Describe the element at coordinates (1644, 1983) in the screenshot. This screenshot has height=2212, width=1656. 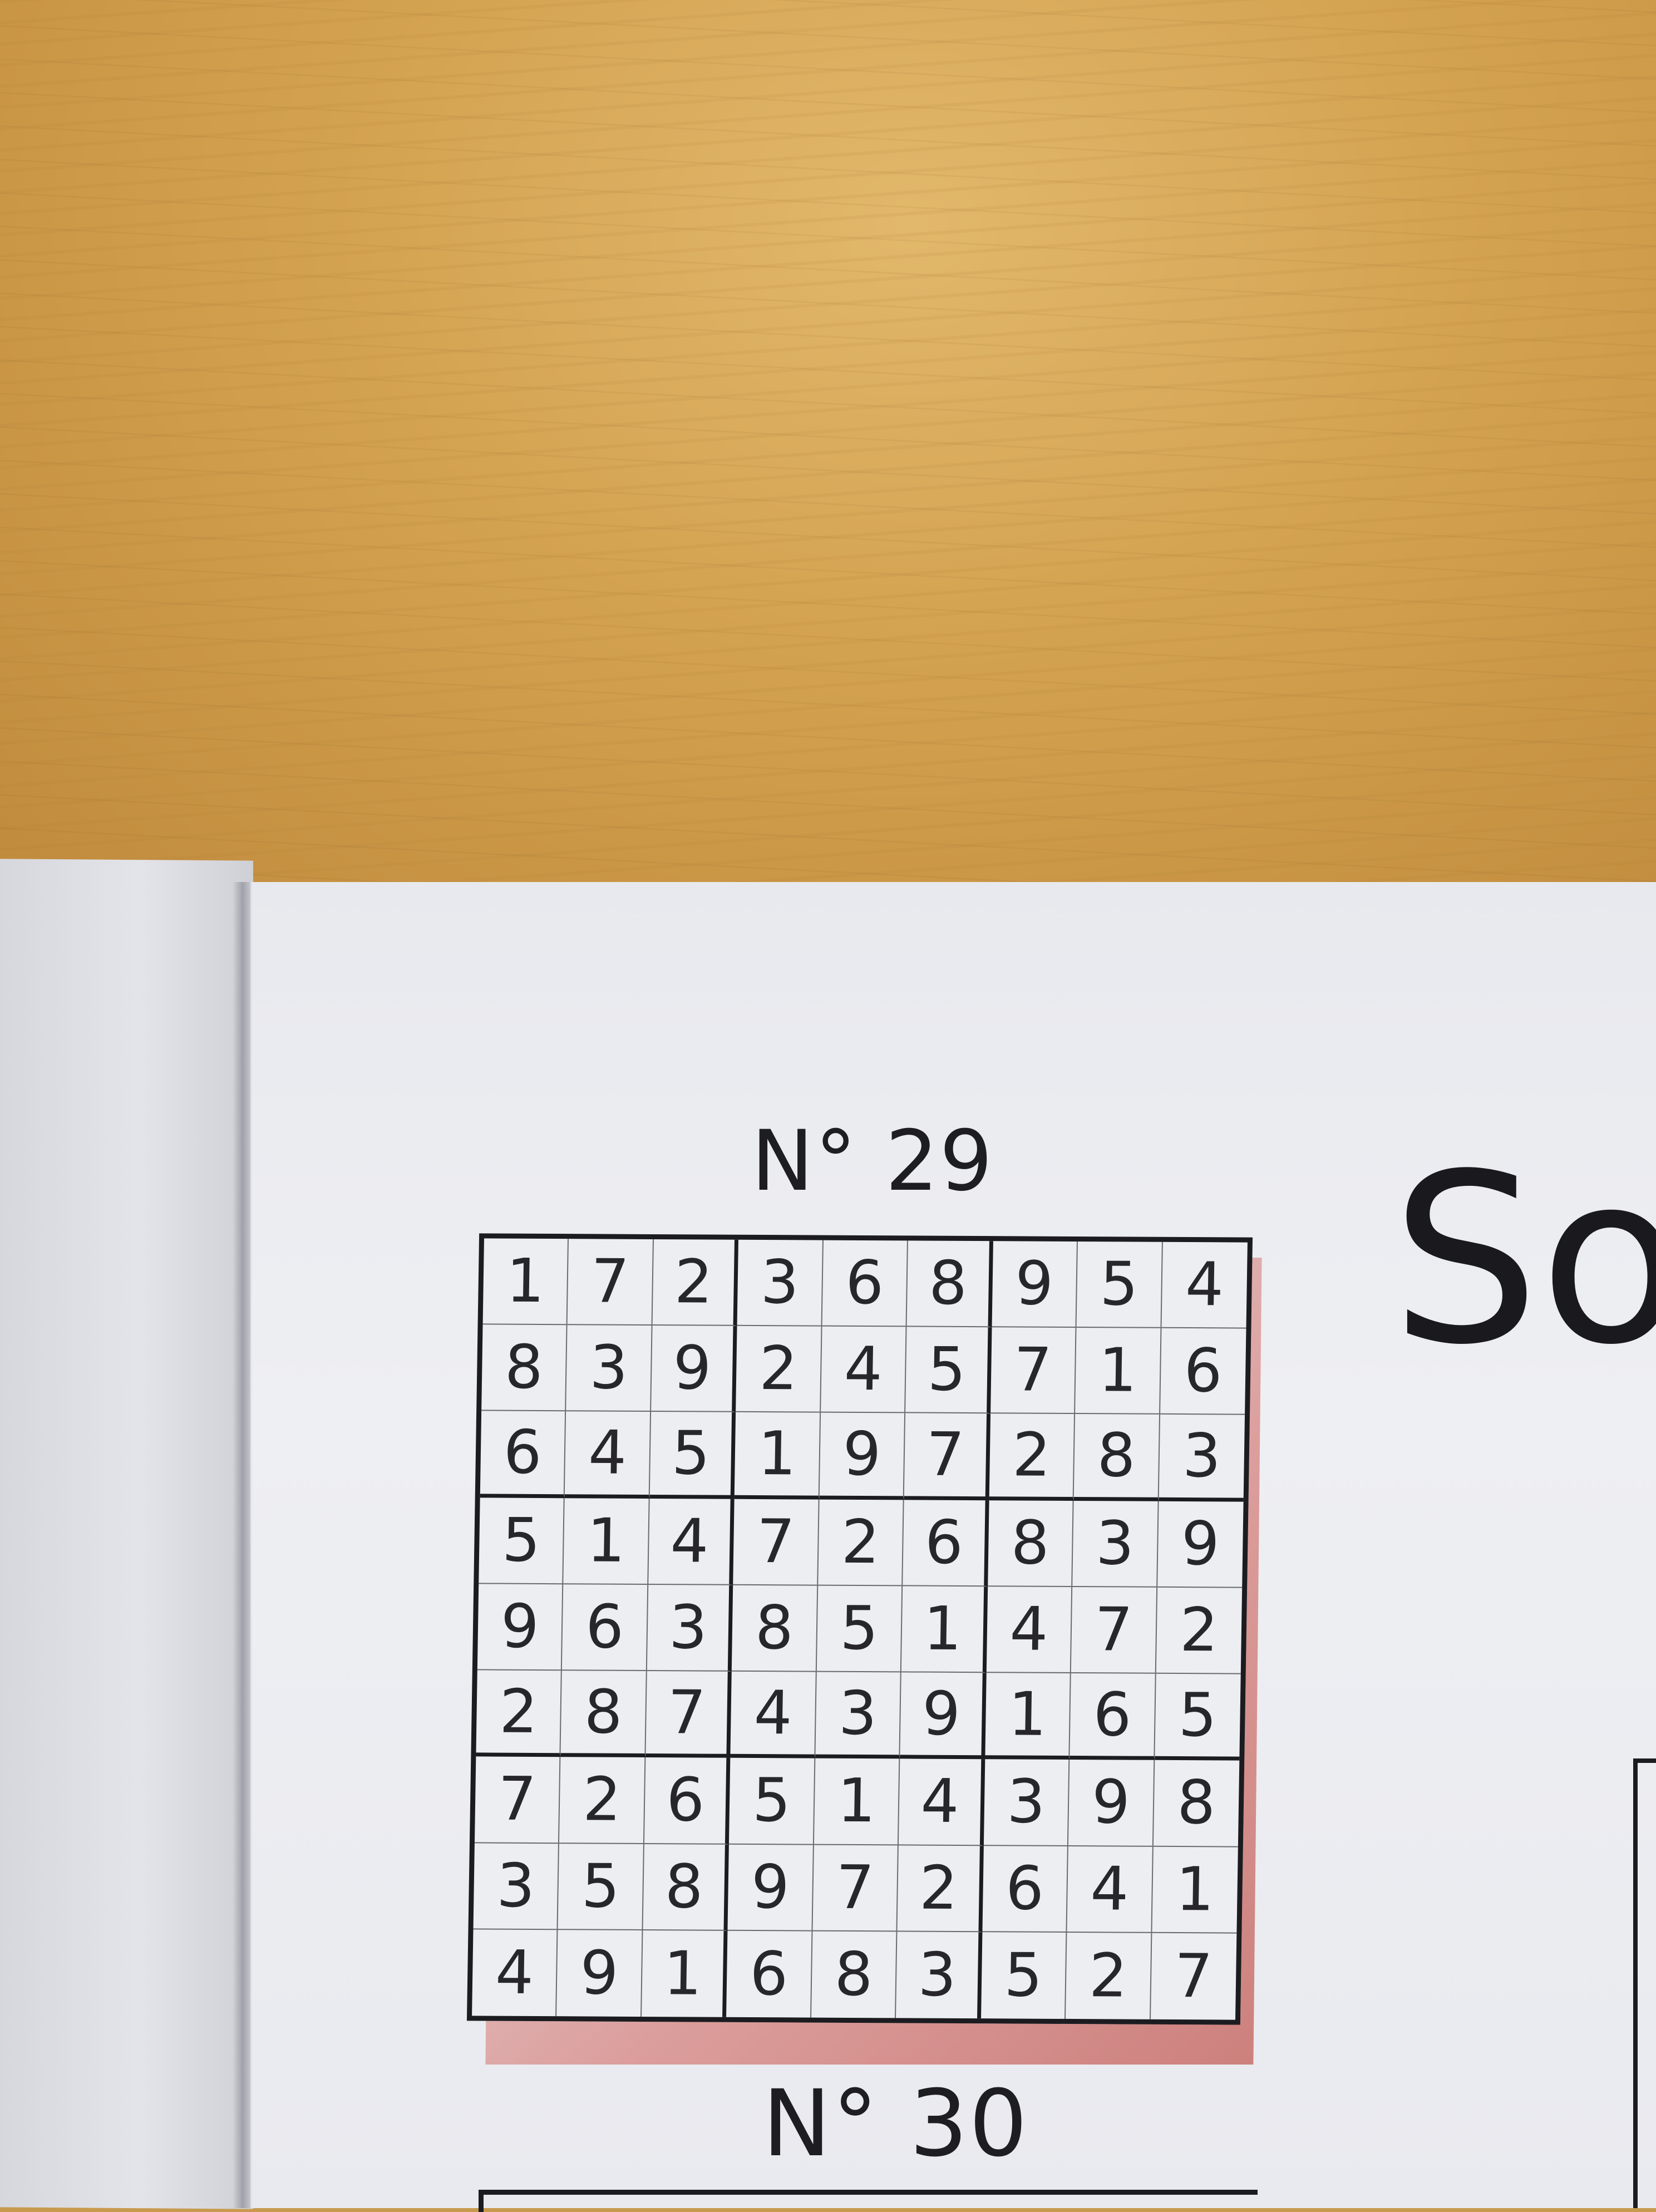
I see `side-grid-edge` at that location.